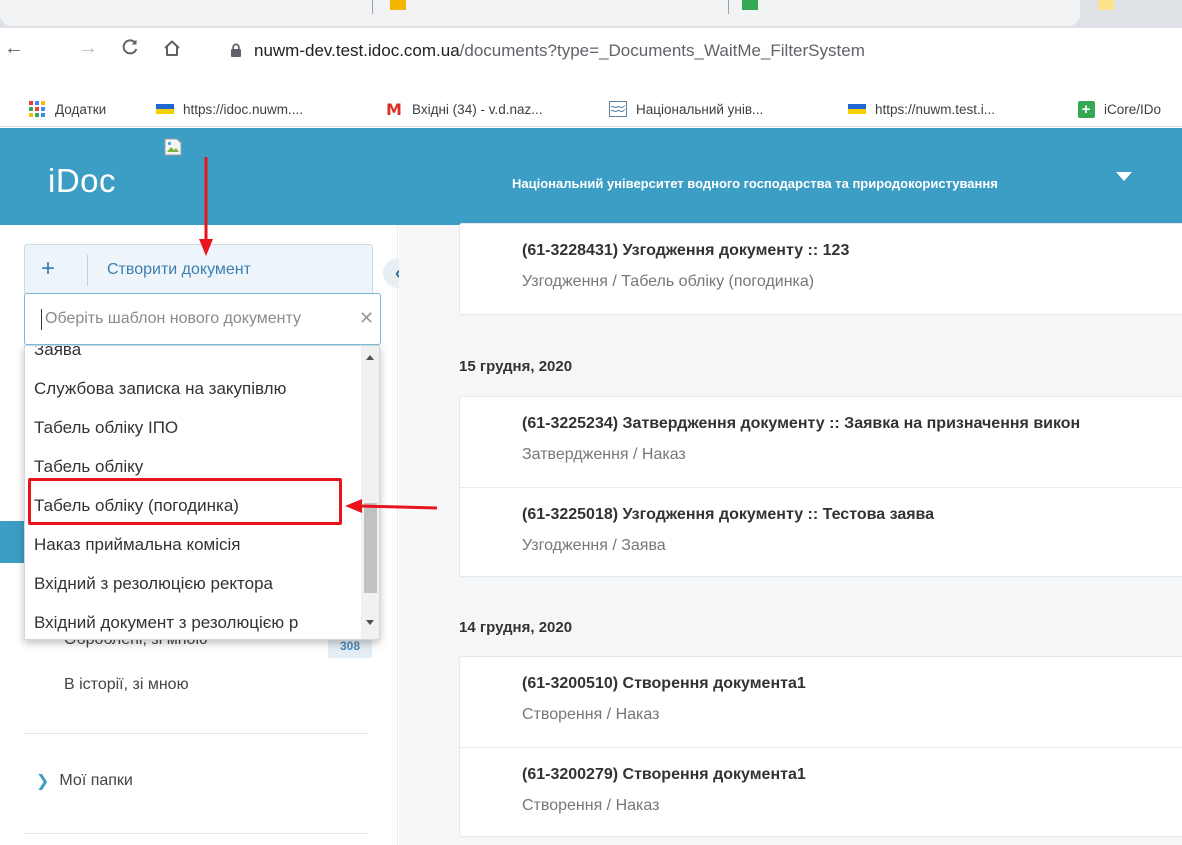  I want to click on folder-history-with-me: В історії, зі мною, so click(126, 685).